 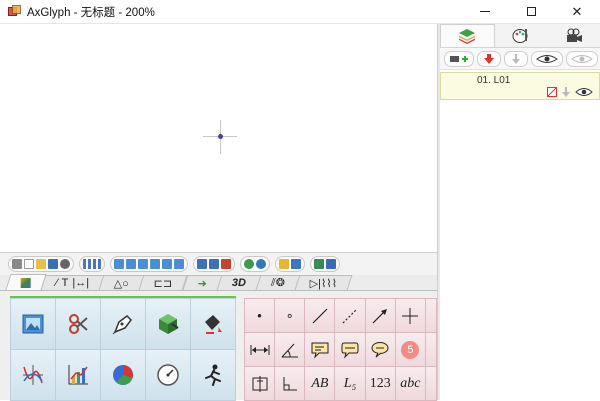 What do you see at coordinates (350, 383) in the screenshot?
I see `subscript-tool: L₅` at bounding box center [350, 383].